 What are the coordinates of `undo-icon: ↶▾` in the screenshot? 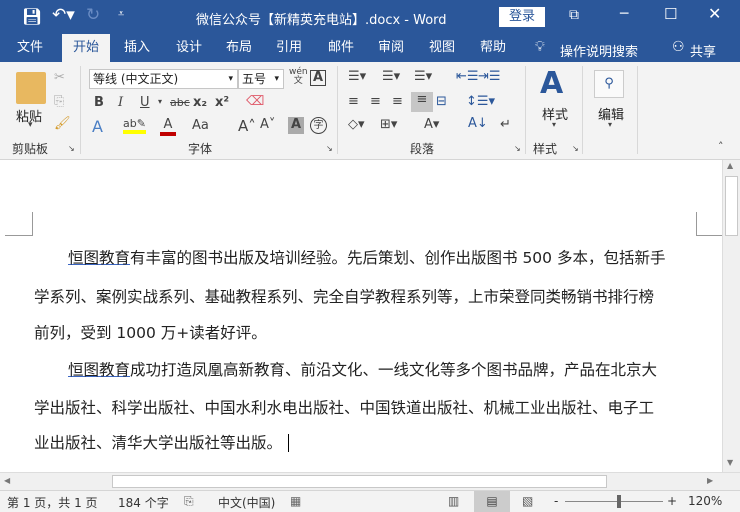 It's located at (63, 15).